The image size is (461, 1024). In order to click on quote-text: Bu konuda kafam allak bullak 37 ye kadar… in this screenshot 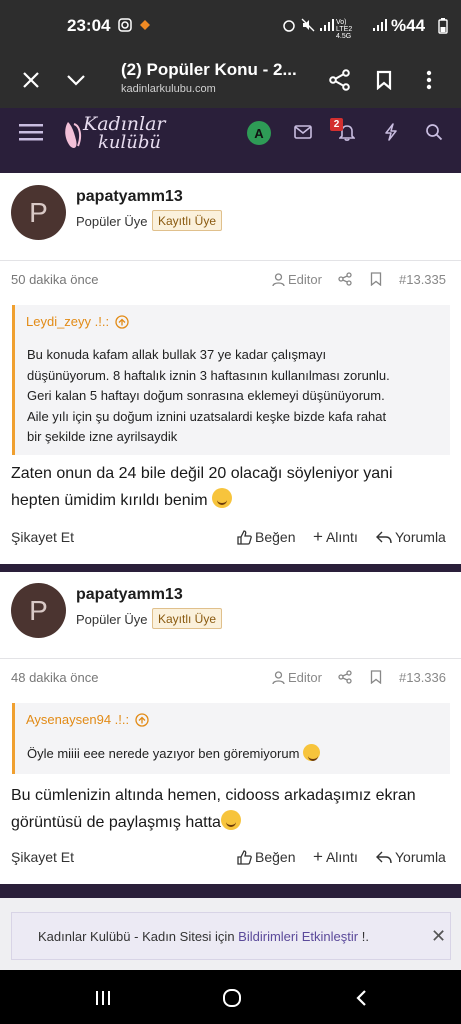, I will do `click(231, 396)`.